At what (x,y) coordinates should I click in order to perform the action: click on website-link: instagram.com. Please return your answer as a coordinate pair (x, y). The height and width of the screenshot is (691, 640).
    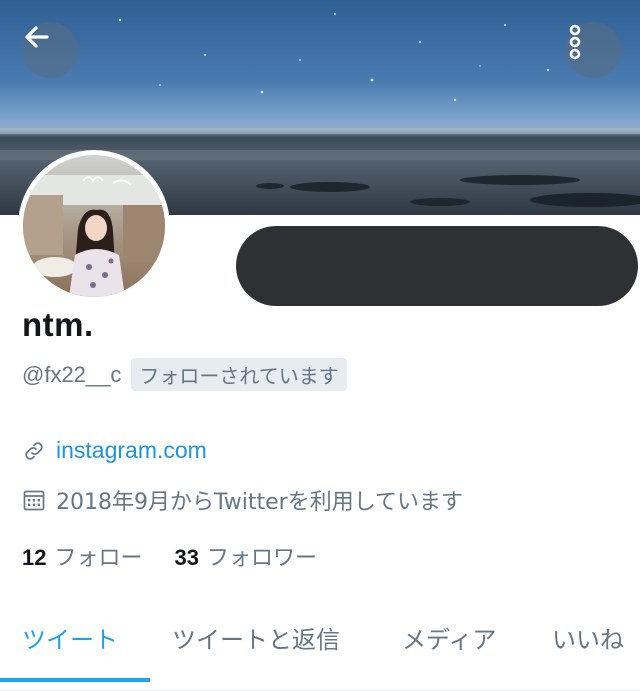
    Looking at the image, I should click on (131, 450).